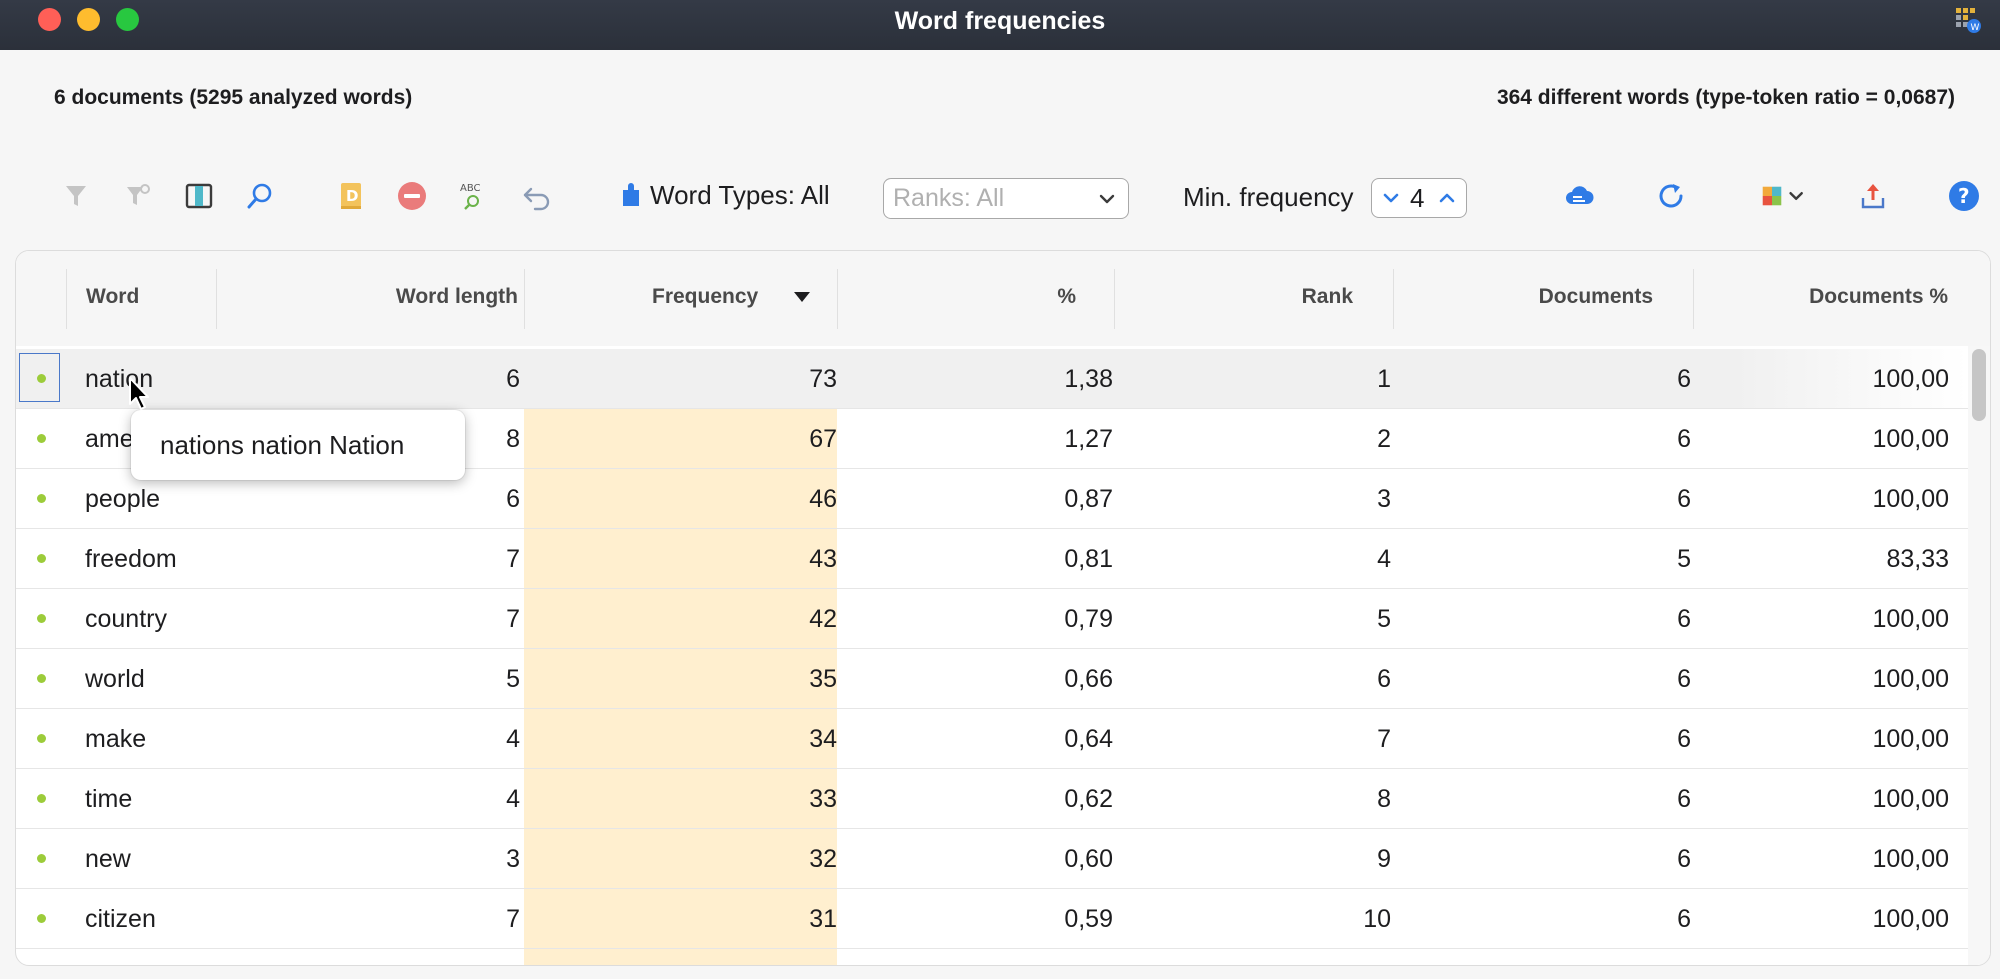 This screenshot has width=2000, height=979. Describe the element at coordinates (199, 196) in the screenshot. I see `column-toggle-icon` at that location.